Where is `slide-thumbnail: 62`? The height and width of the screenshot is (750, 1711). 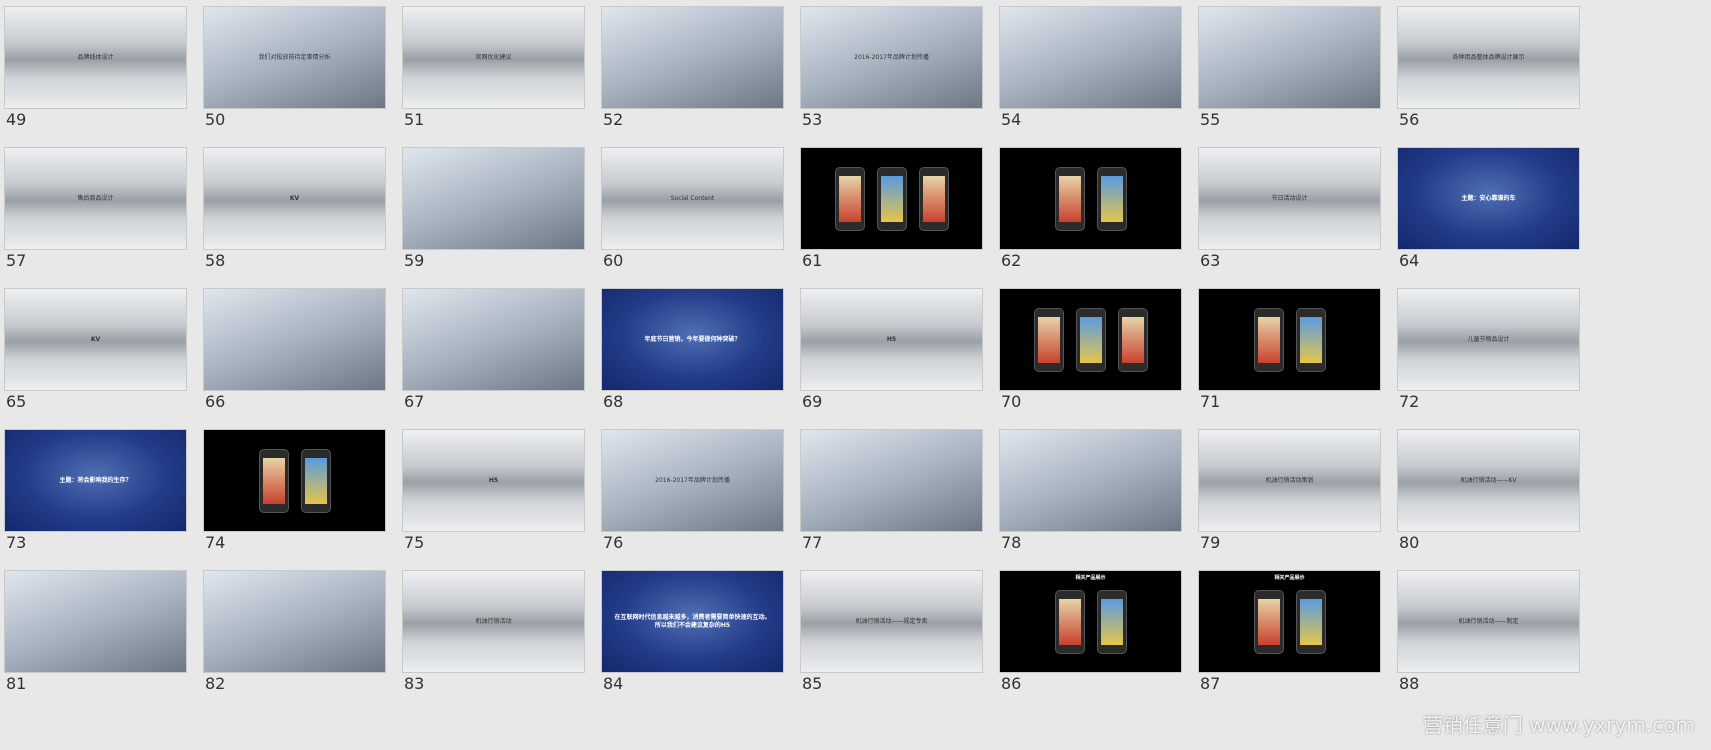 slide-thumbnail: 62 is located at coordinates (1095, 211).